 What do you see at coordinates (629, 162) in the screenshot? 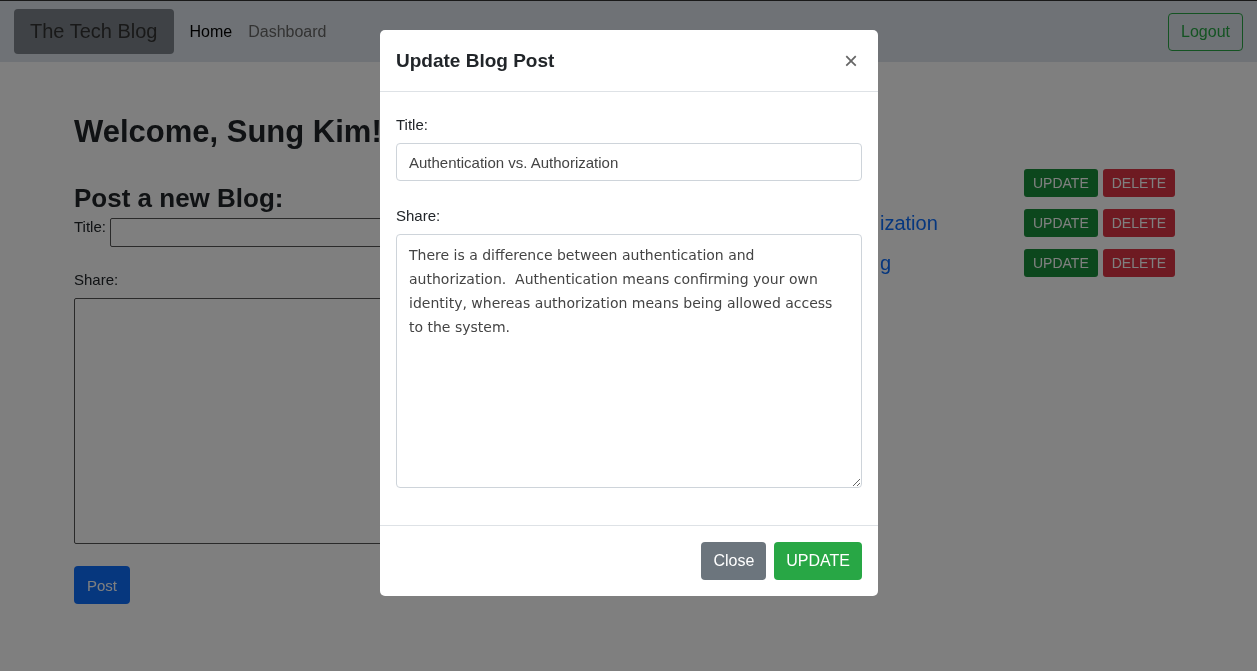
I see `title-input: Authentication vs. Authorization` at bounding box center [629, 162].